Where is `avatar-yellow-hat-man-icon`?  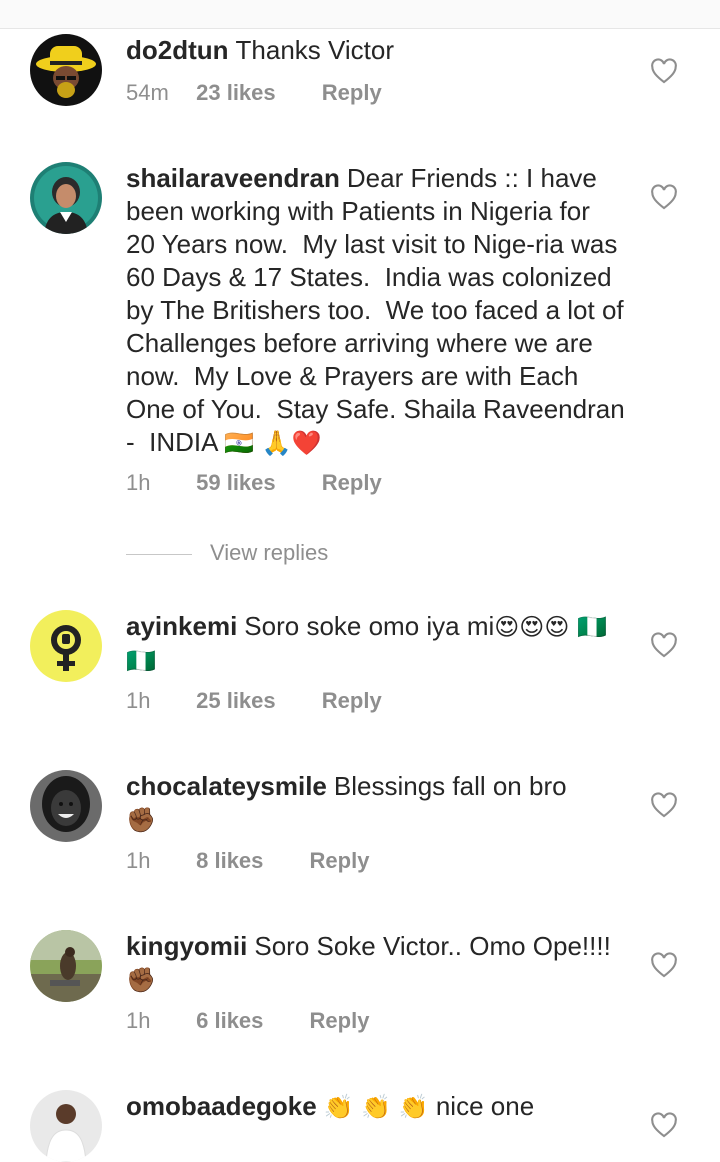 avatar-yellow-hat-man-icon is located at coordinates (66, 70).